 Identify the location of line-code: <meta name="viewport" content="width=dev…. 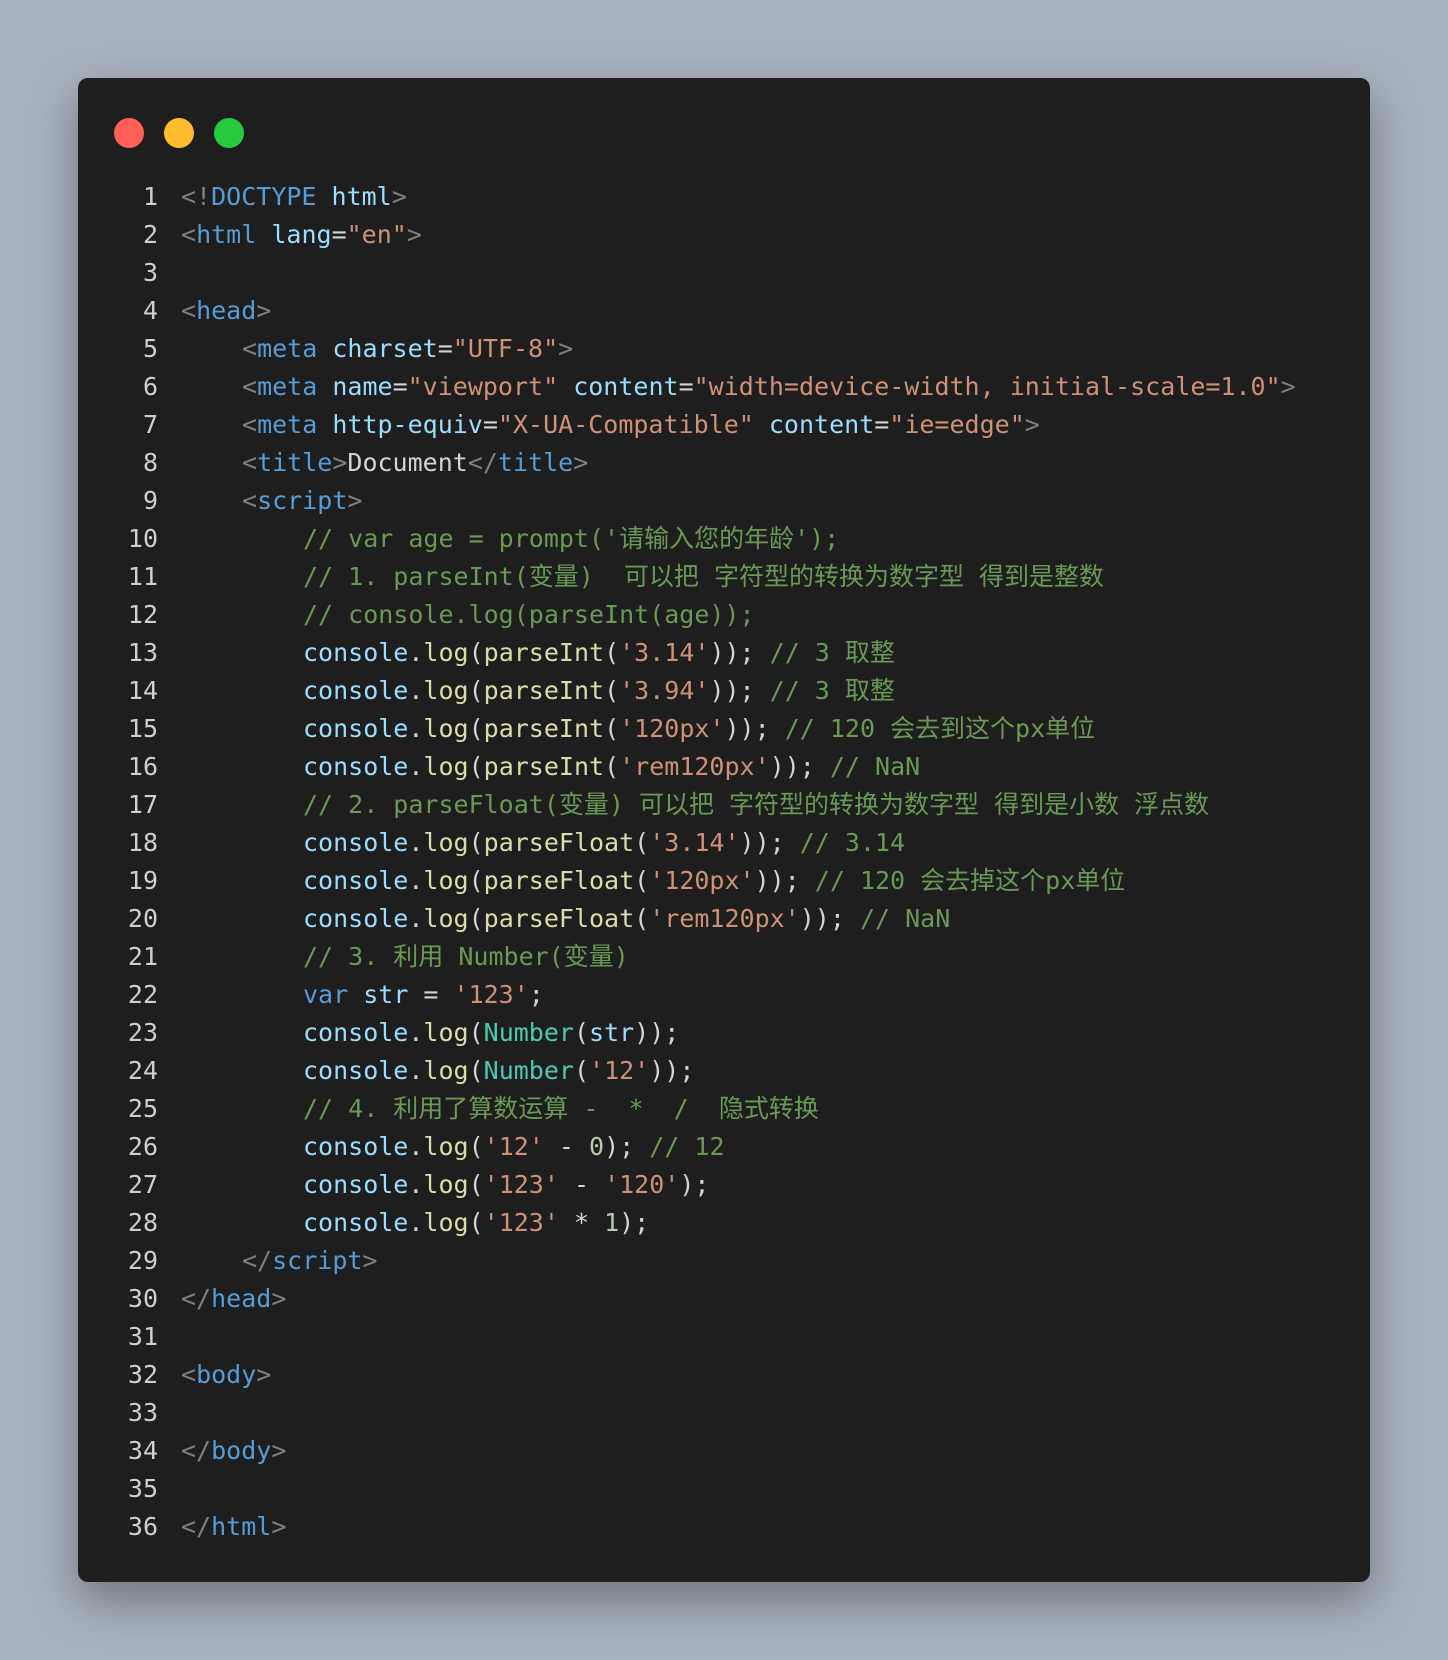
(738, 387).